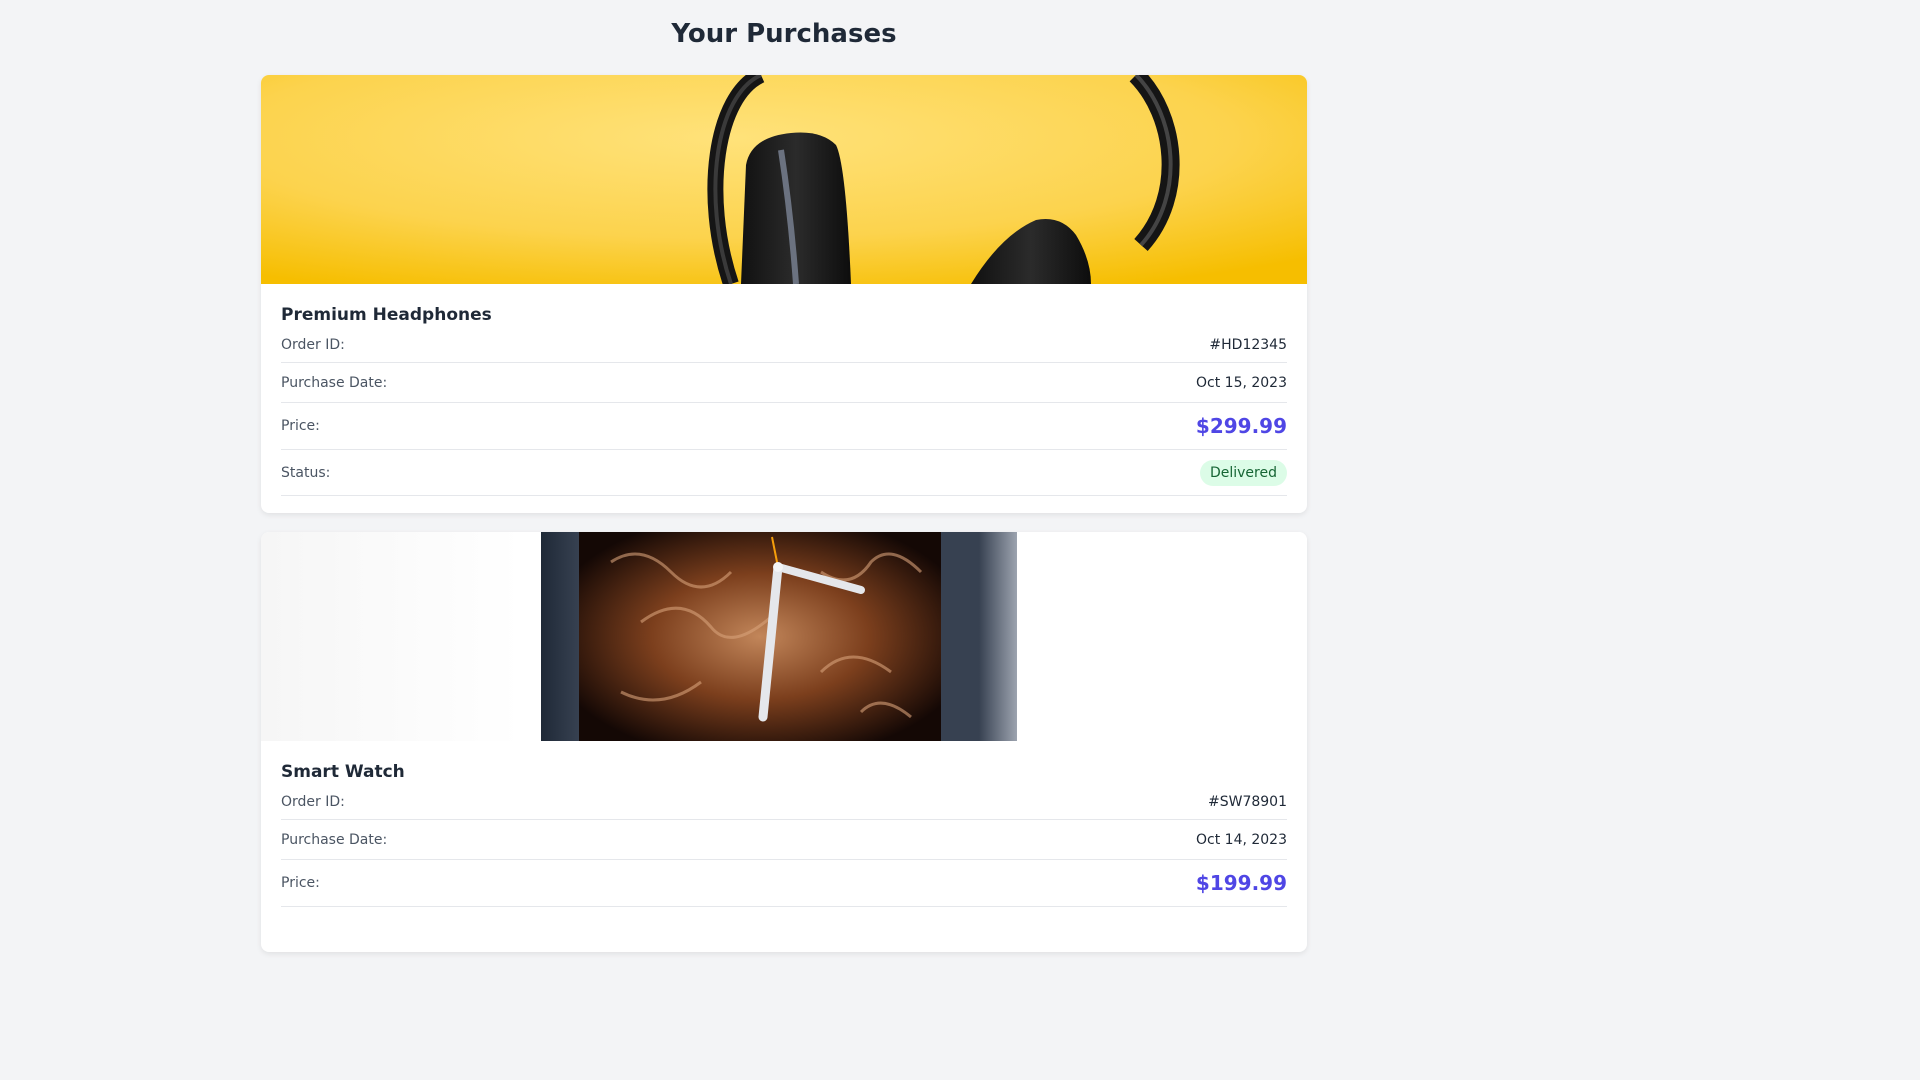 The width and height of the screenshot is (1920, 1080). I want to click on price-value: $199.99, so click(1241, 883).